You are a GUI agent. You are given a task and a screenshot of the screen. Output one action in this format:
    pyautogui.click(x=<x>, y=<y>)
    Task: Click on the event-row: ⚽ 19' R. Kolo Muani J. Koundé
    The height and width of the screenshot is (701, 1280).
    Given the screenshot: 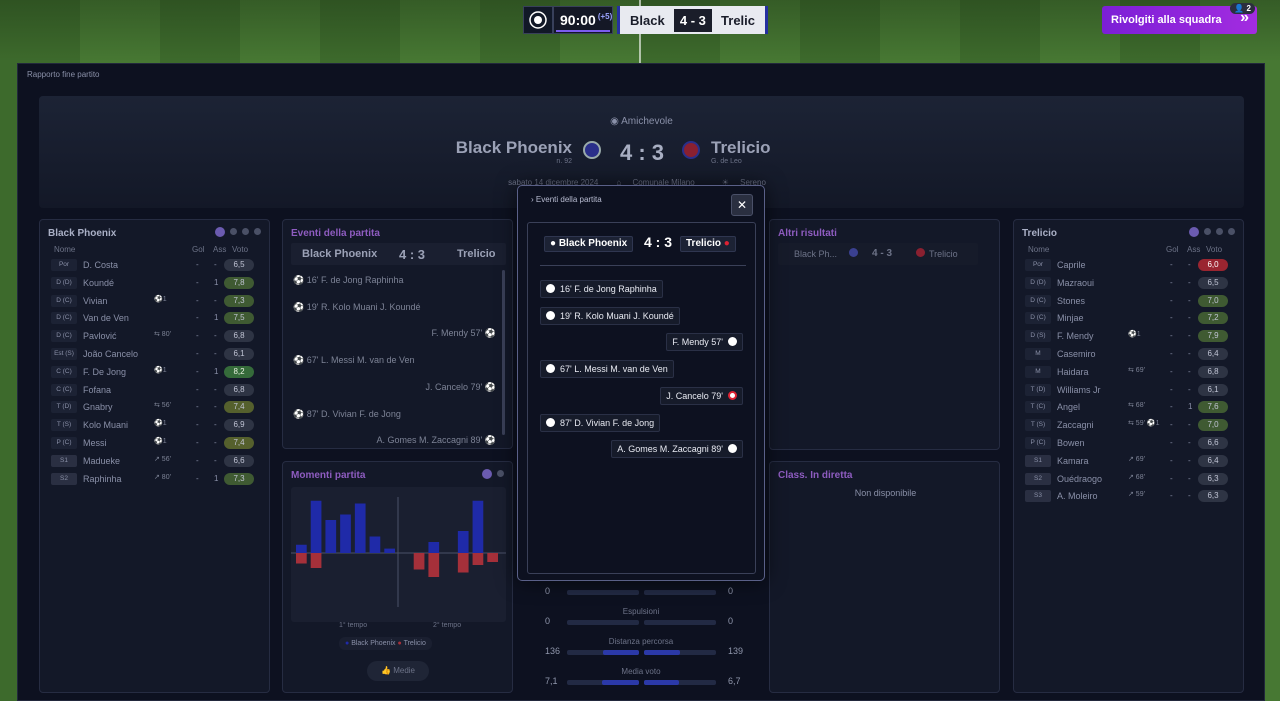 What is the action you would take?
    pyautogui.click(x=357, y=307)
    